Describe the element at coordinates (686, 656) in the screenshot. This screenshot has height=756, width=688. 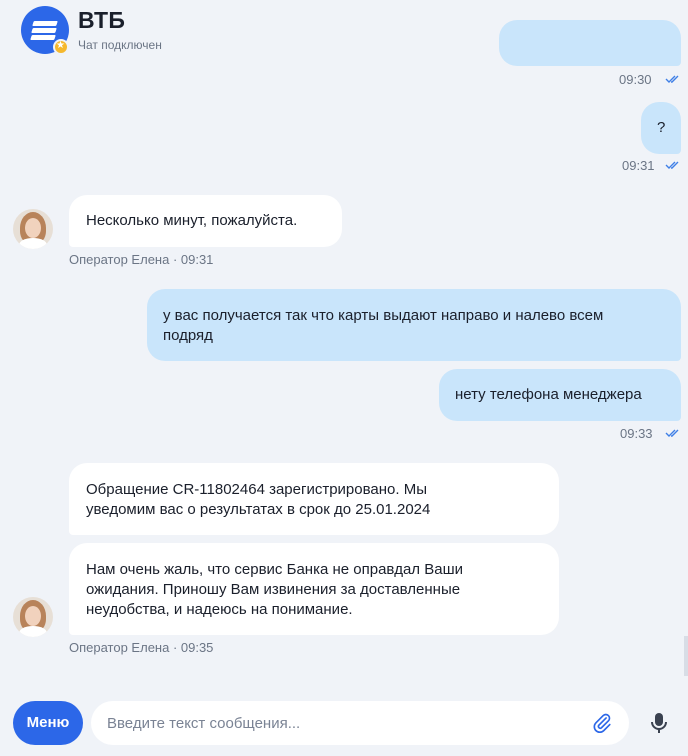
I see `scrollbar` at that location.